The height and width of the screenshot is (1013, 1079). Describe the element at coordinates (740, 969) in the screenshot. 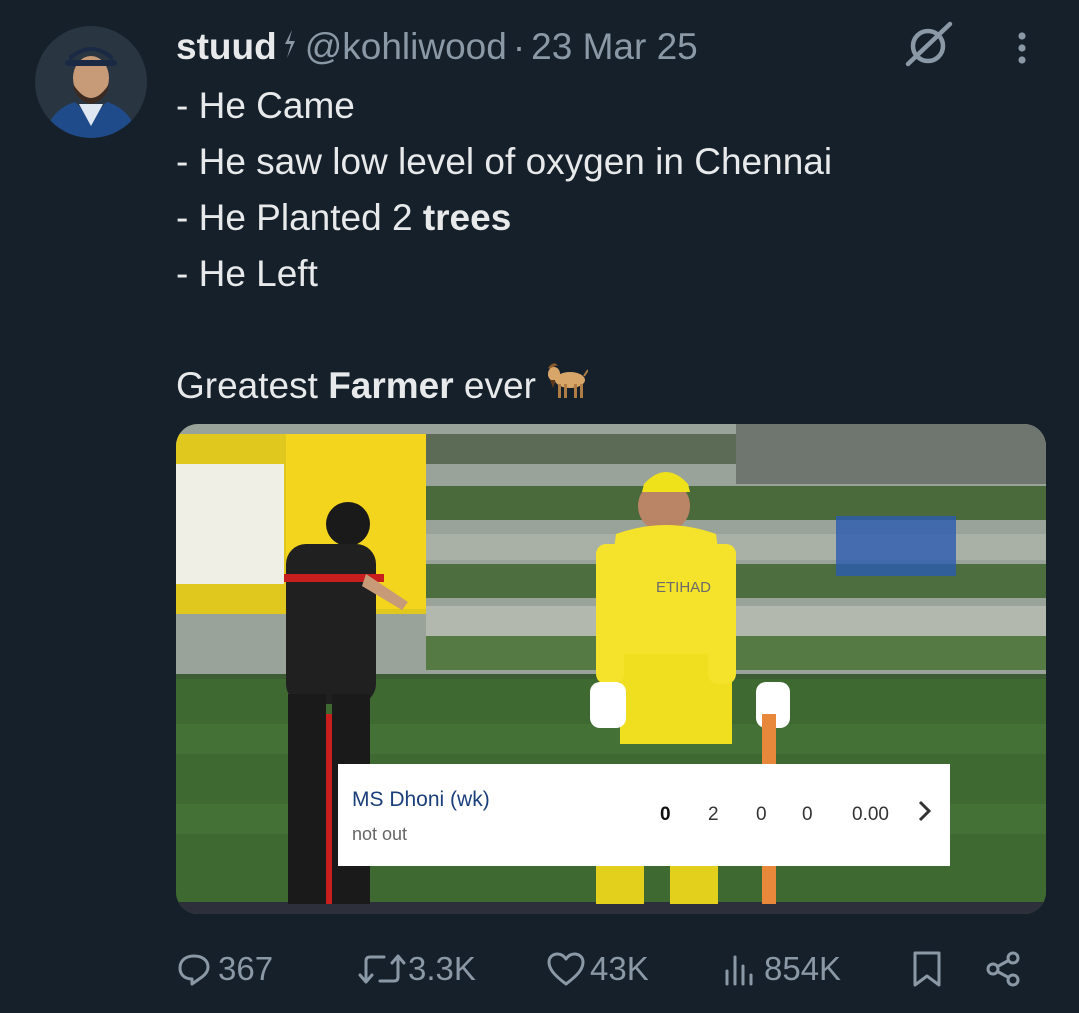

I see `analytics-icon` at that location.